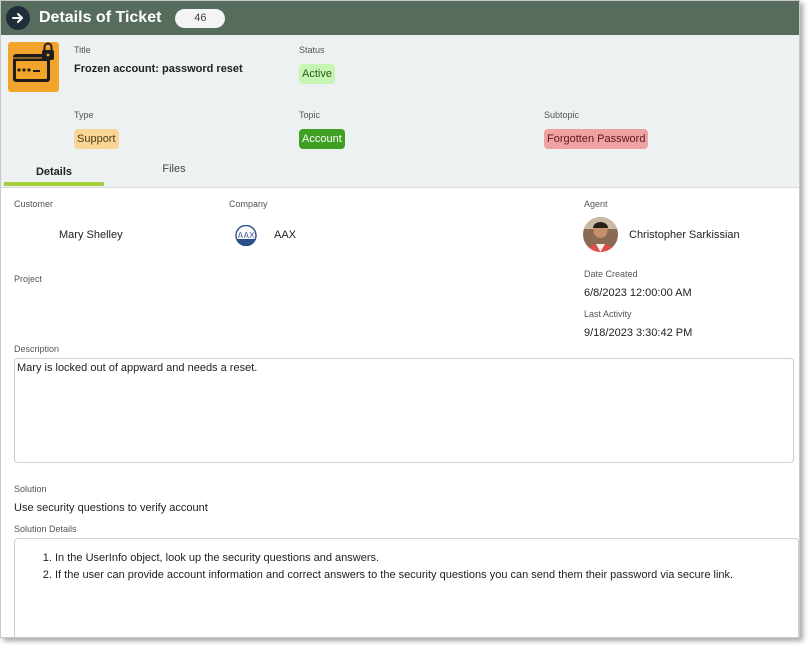 The height and width of the screenshot is (645, 808). What do you see at coordinates (600, 234) in the screenshot?
I see `avatar` at bounding box center [600, 234].